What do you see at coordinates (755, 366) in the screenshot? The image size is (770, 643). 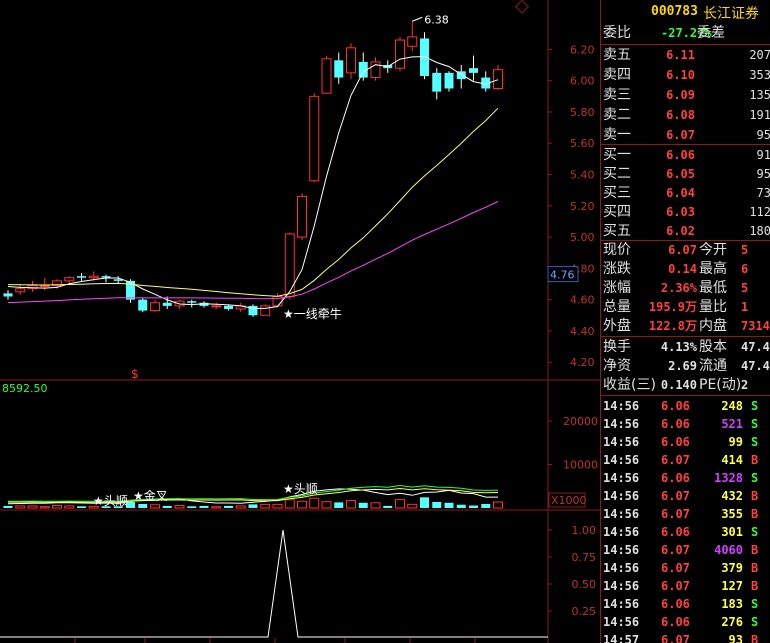 I see `stat2-value-2: 47.4` at bounding box center [755, 366].